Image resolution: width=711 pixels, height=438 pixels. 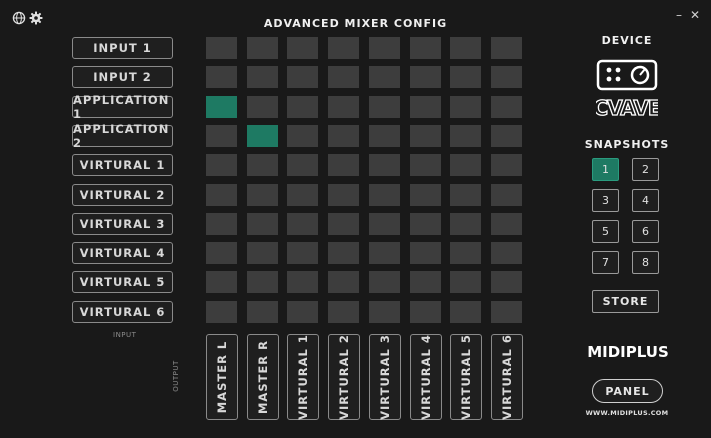 What do you see at coordinates (222, 377) in the screenshot?
I see `output-button-1: MASTER L` at bounding box center [222, 377].